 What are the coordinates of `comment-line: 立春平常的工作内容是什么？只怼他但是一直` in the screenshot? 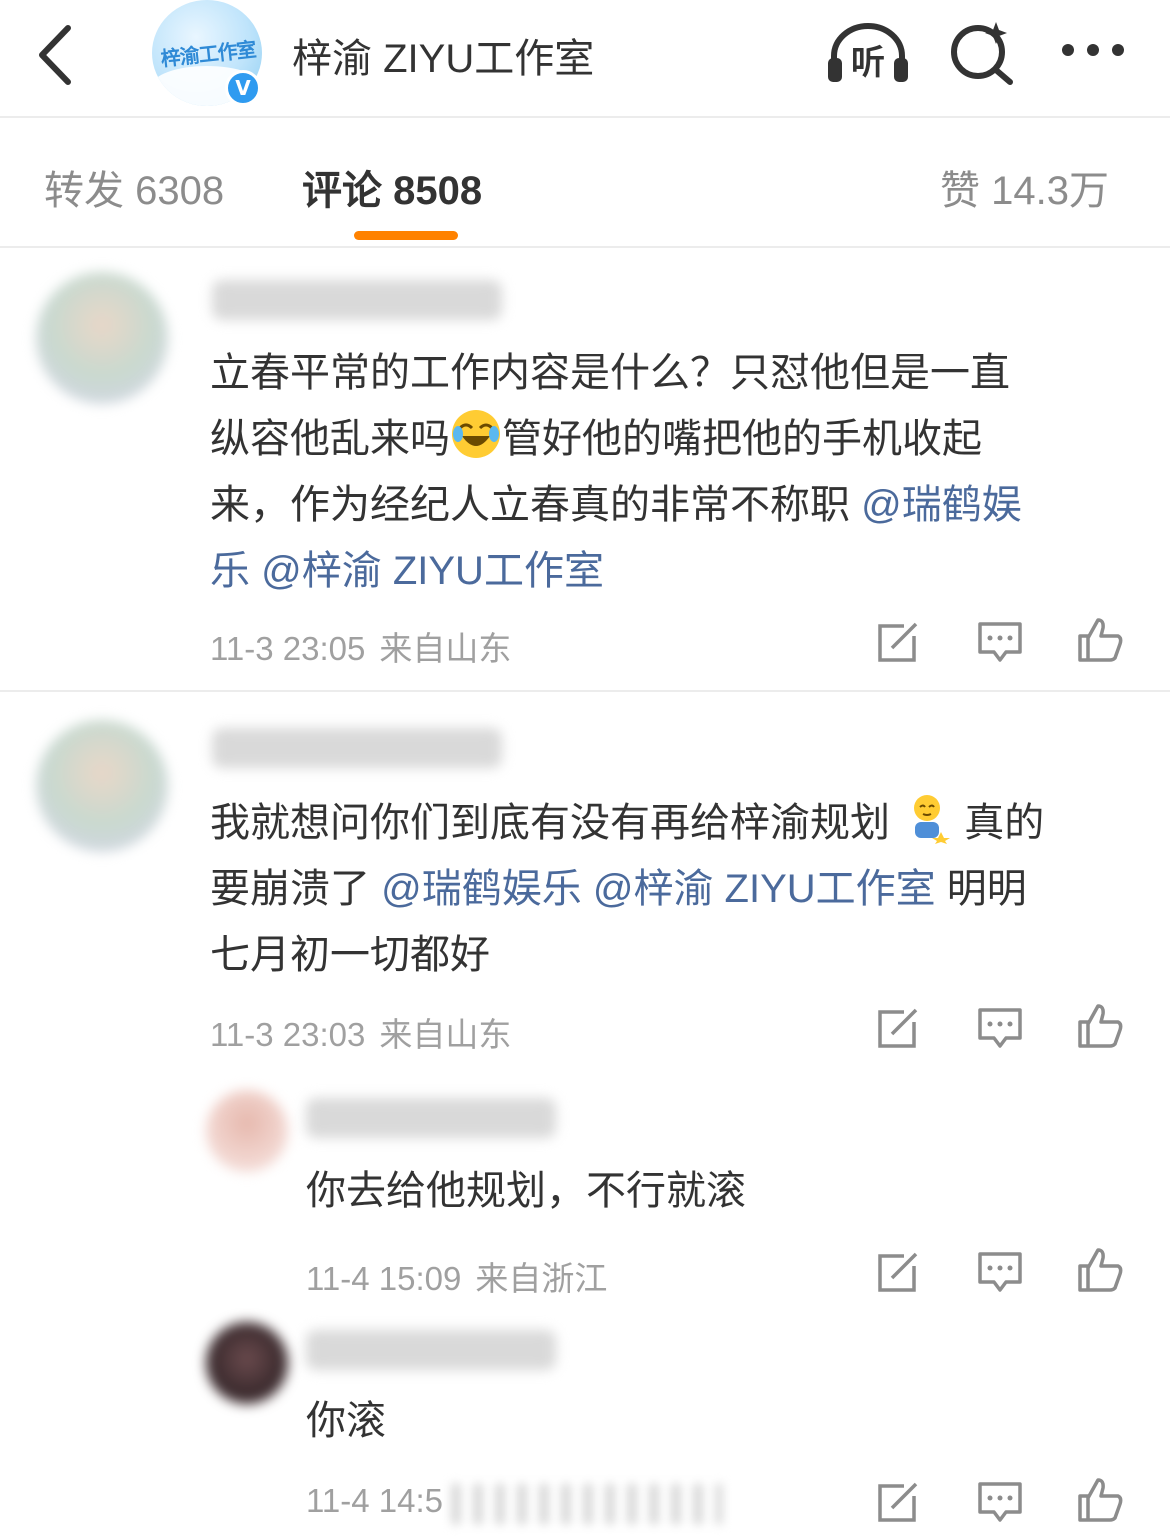 It's located at (610, 373).